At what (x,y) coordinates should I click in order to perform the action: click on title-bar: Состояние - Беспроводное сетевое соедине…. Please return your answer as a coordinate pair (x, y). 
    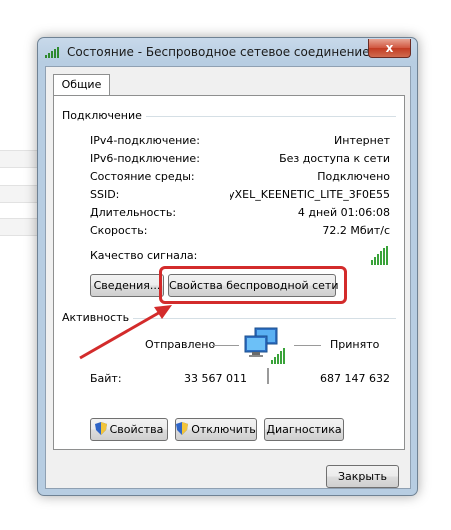
    Looking at the image, I should click on (227, 52).